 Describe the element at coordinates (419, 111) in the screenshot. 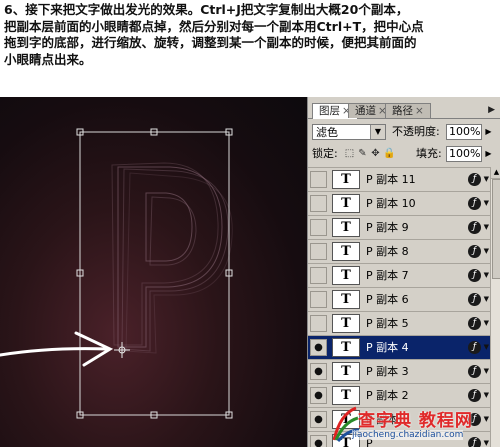

I see `close-icon: ×` at that location.